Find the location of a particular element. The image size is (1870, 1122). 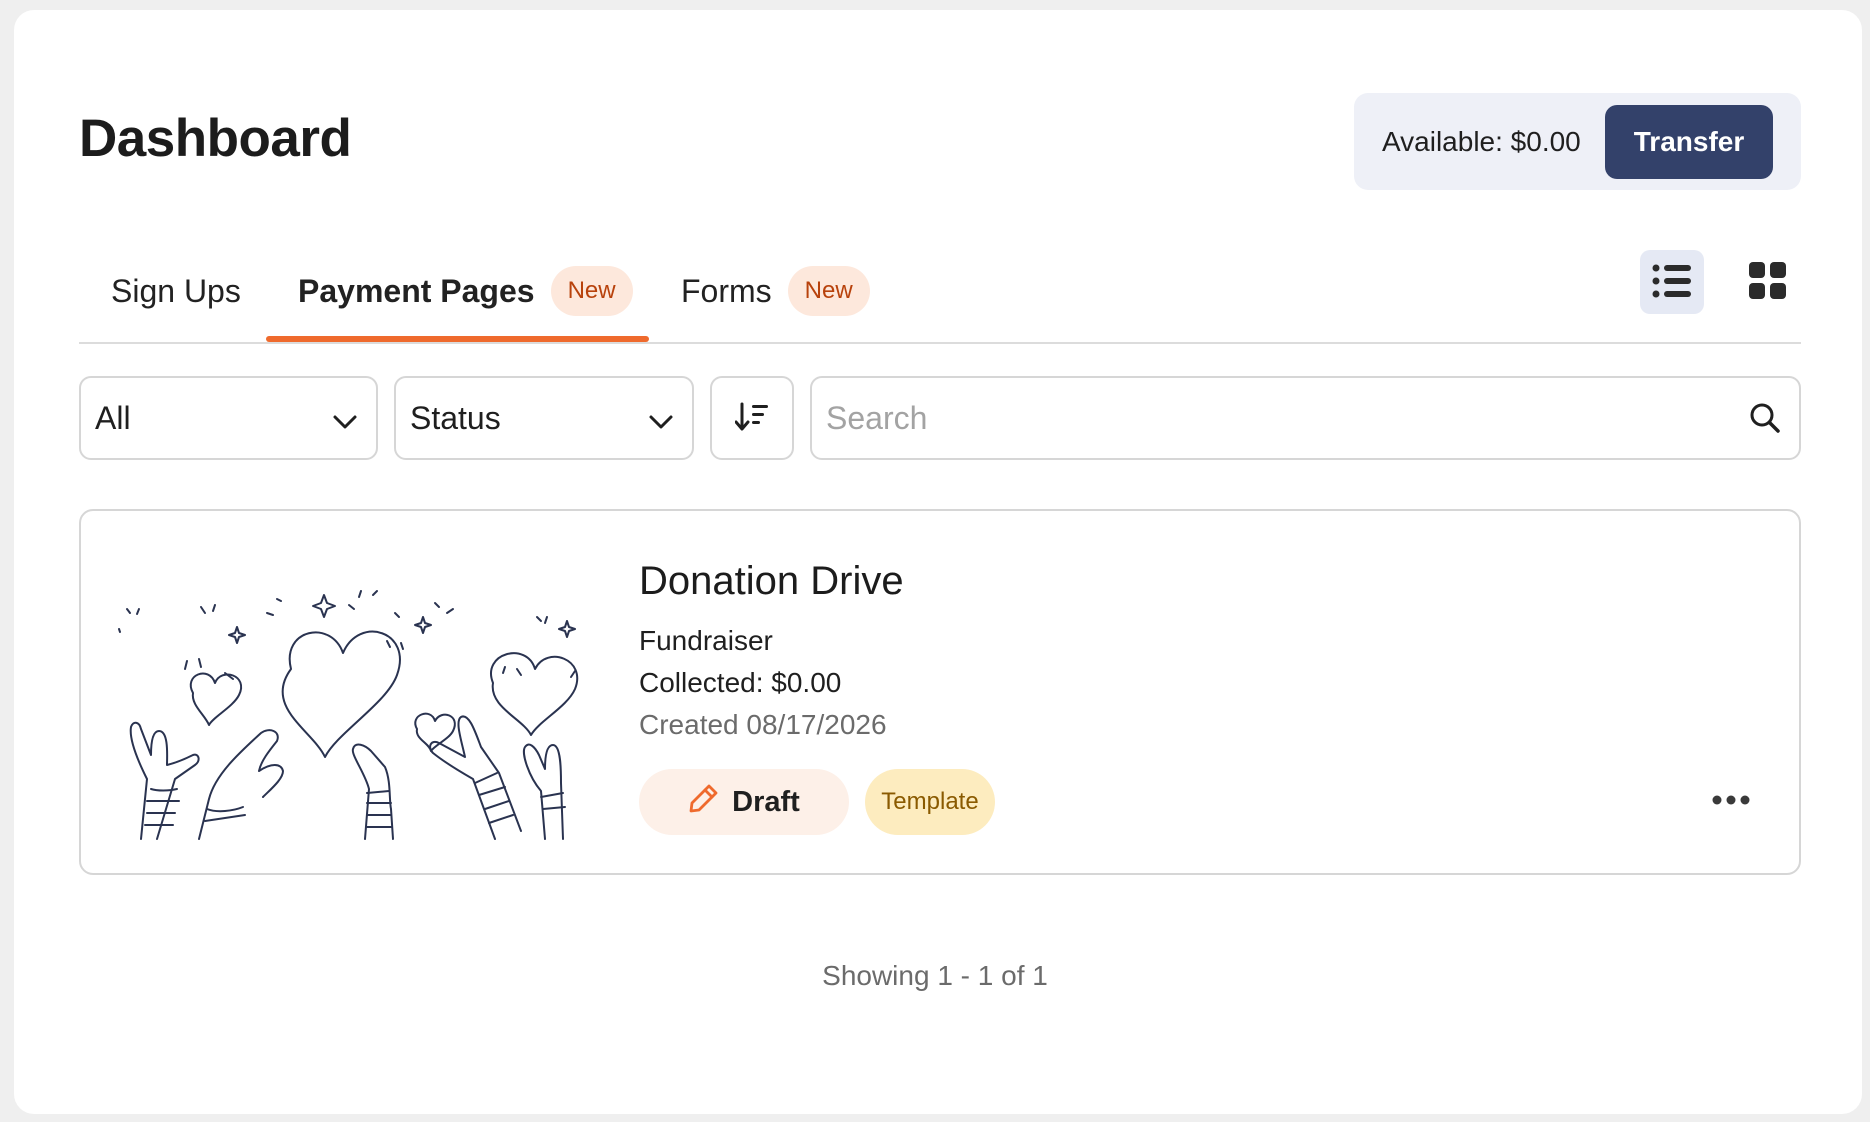

template-badge: Template is located at coordinates (930, 802).